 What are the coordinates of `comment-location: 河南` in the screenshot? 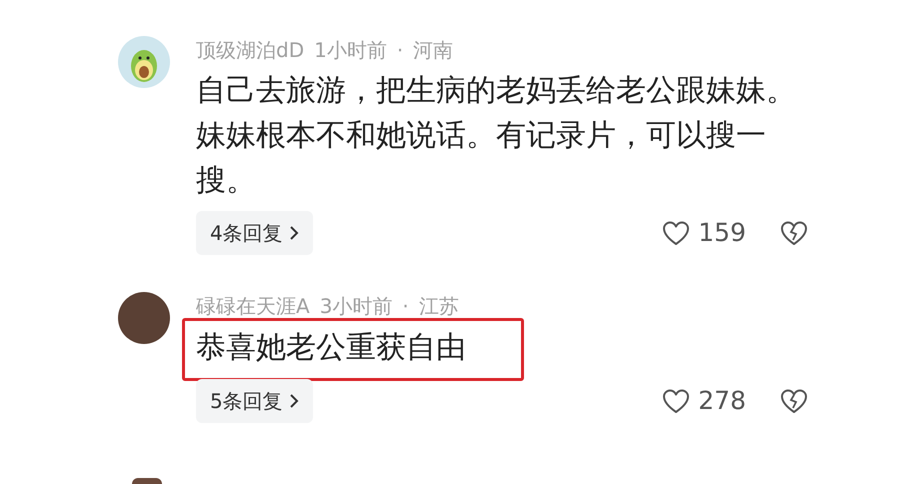 It's located at (433, 50).